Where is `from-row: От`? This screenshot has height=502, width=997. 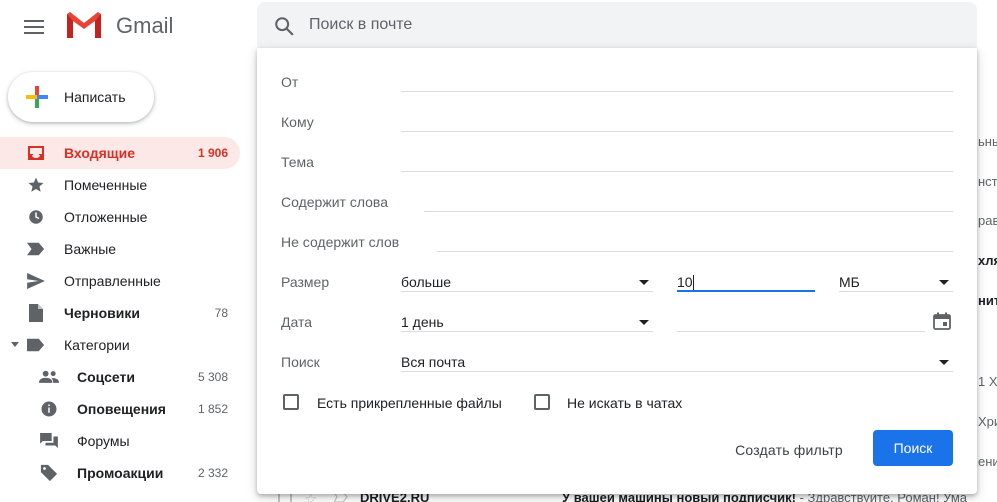
from-row: От is located at coordinates (617, 74).